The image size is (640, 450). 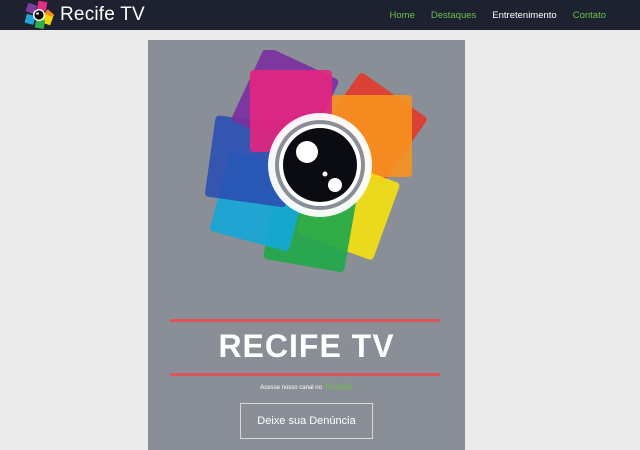 I want to click on nav-contato: Contato, so click(x=589, y=15).